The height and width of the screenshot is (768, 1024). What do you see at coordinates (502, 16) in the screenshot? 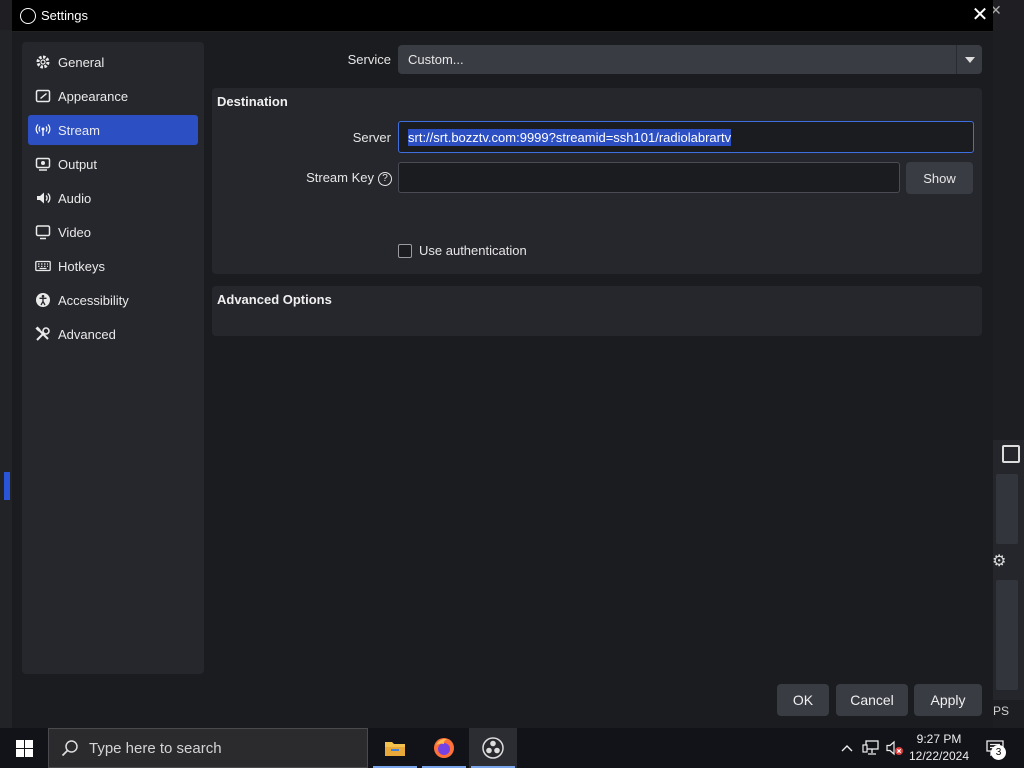
I see `dialog-titlebar: Settings ✕` at bounding box center [502, 16].